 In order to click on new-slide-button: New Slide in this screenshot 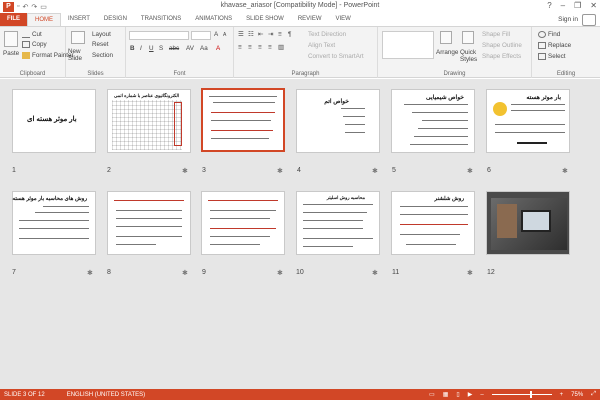, I will do `click(80, 55)`.